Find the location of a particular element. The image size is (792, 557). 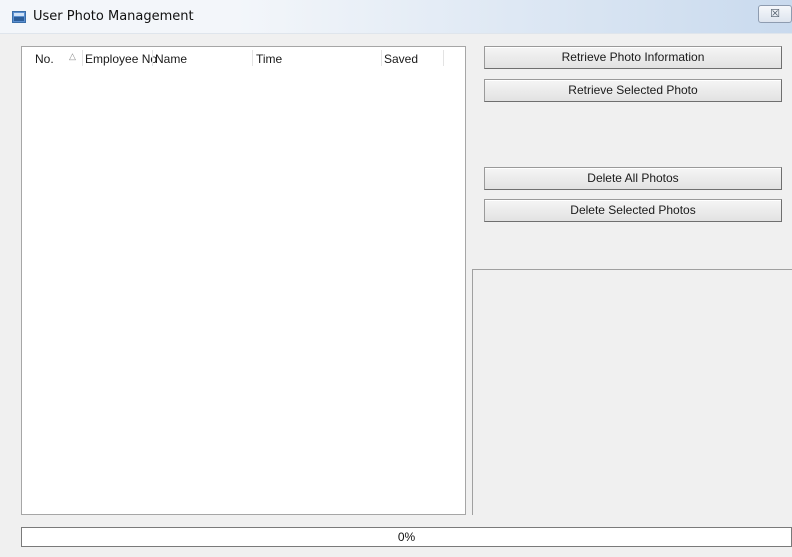

column-header-employee-no: Employee No is located at coordinates (121, 57).